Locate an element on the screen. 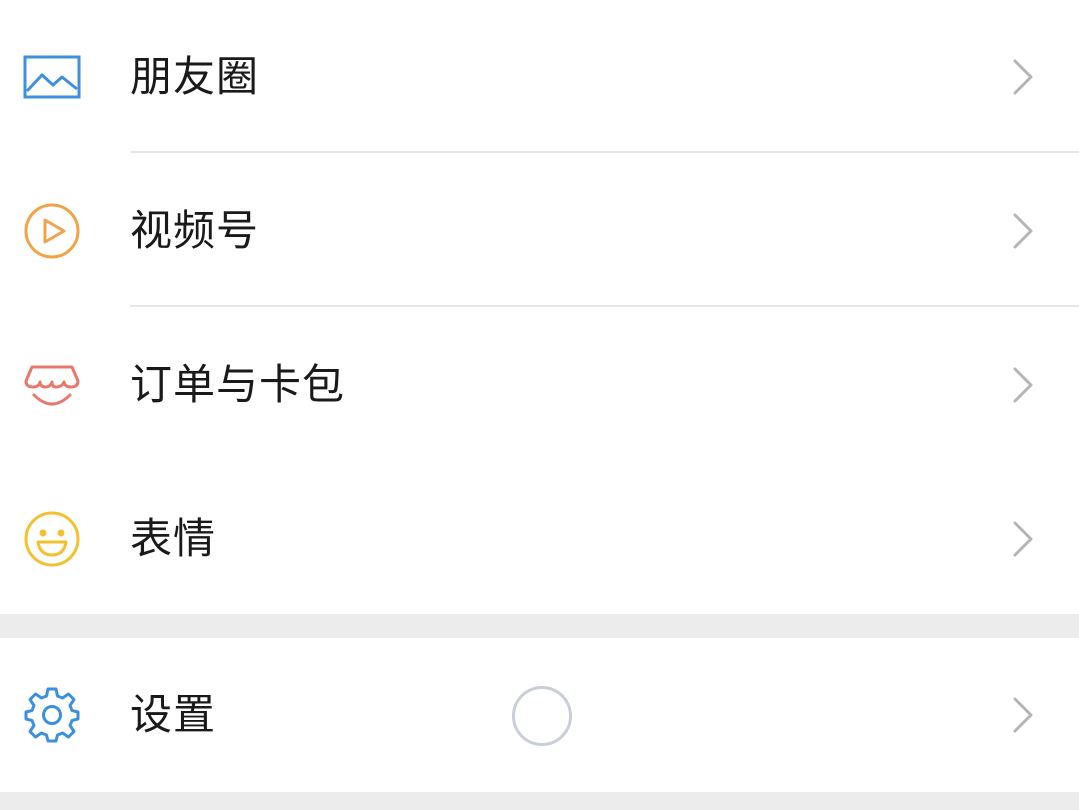 Image resolution: width=1079 pixels, height=810 pixels. menu-item-label: 表情 is located at coordinates (173, 538).